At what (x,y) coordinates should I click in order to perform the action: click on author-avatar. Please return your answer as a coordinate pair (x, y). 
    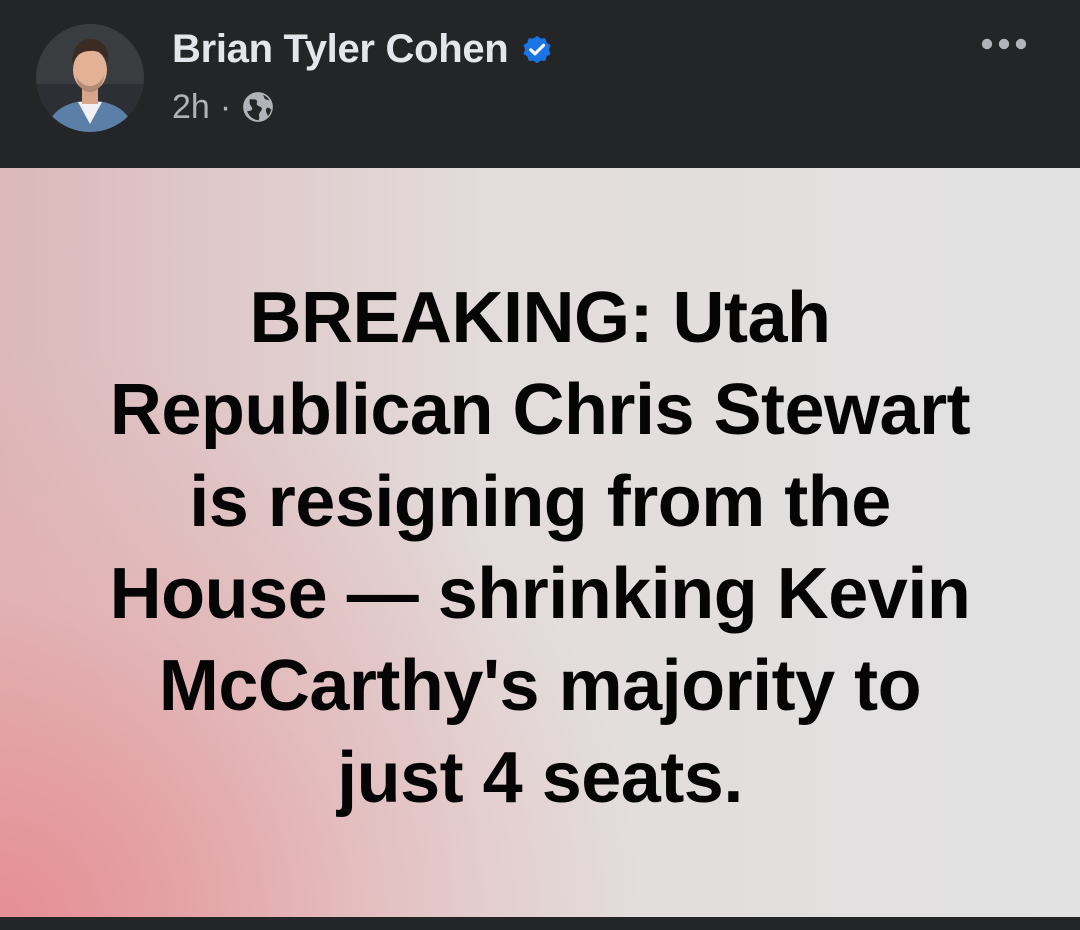
    Looking at the image, I should click on (90, 78).